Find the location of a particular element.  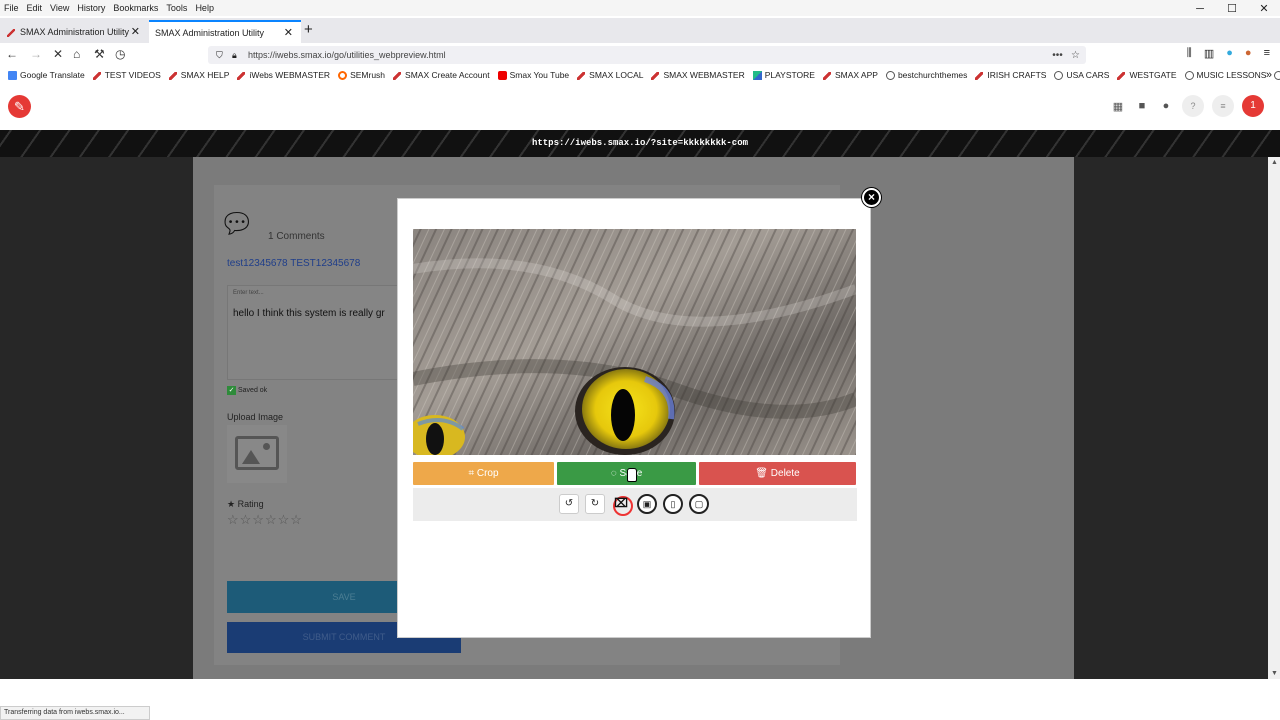

ps-bookmark-icon is located at coordinates (757, 75).